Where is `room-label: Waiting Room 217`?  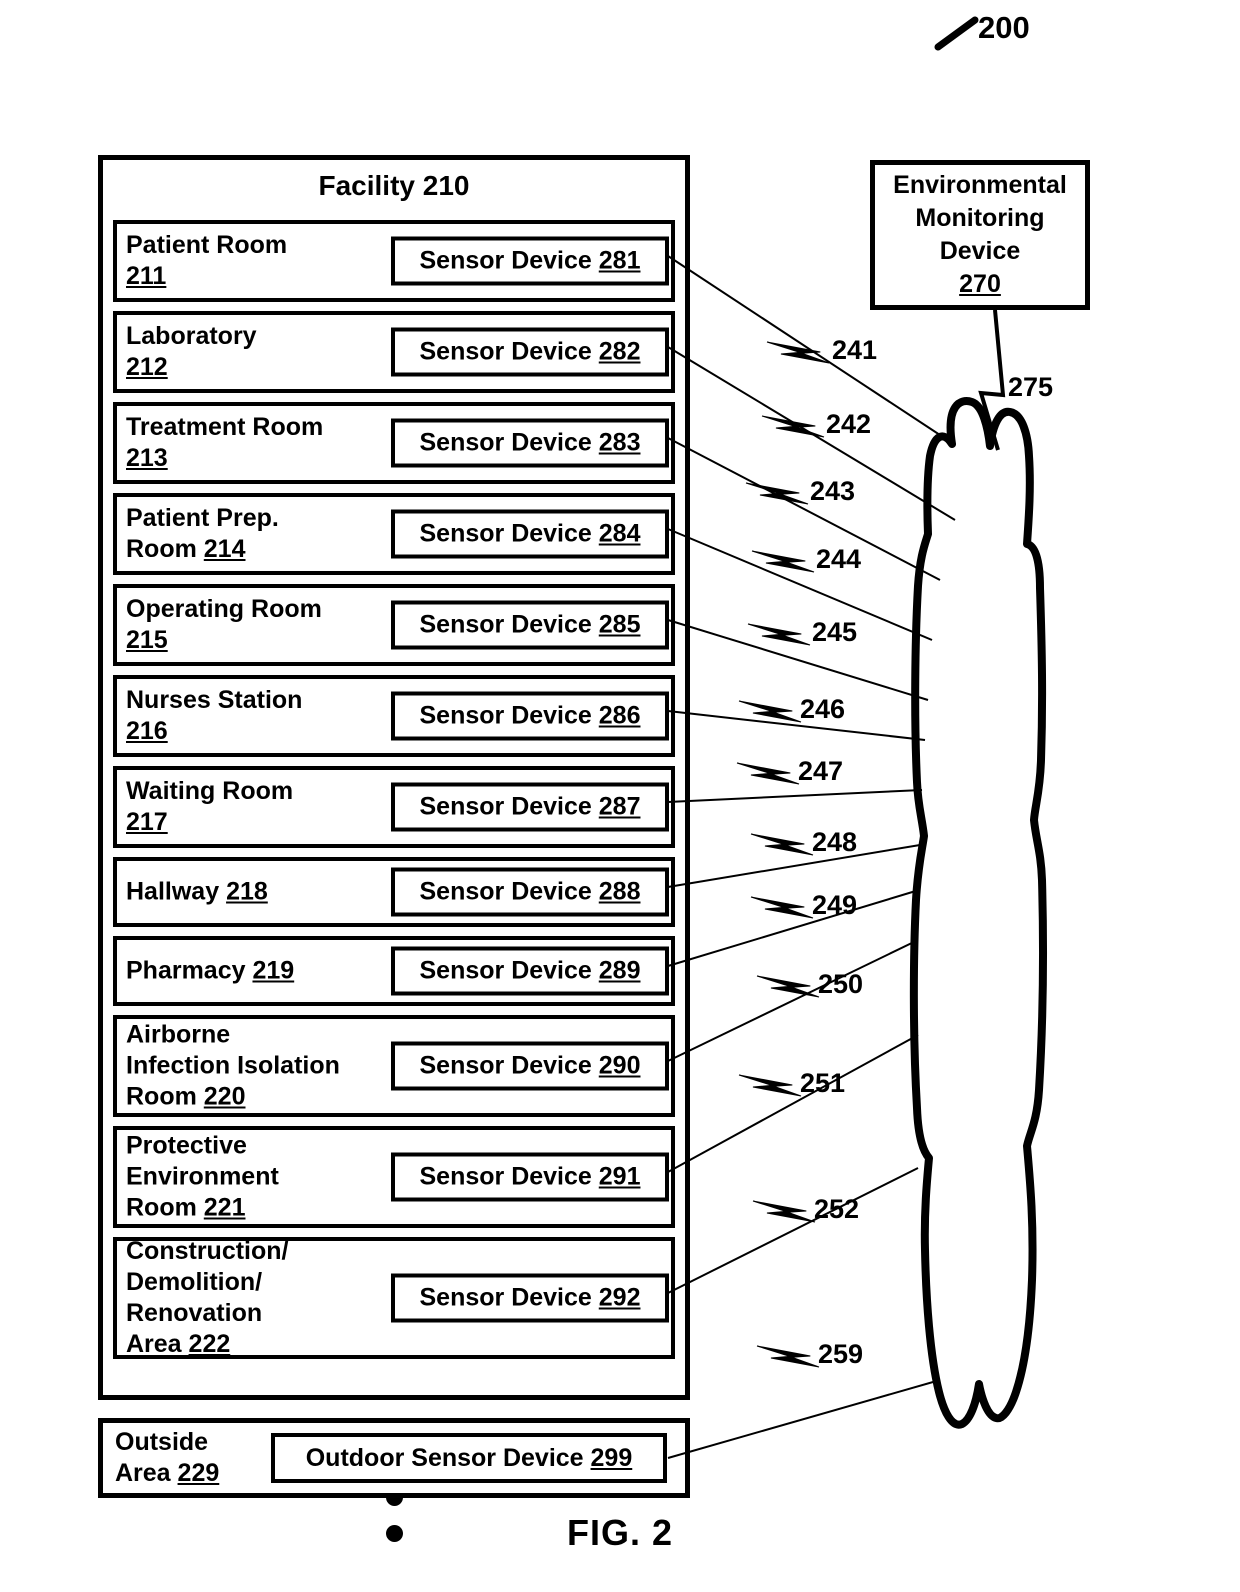
room-label: Waiting Room 217 is located at coordinates (210, 806).